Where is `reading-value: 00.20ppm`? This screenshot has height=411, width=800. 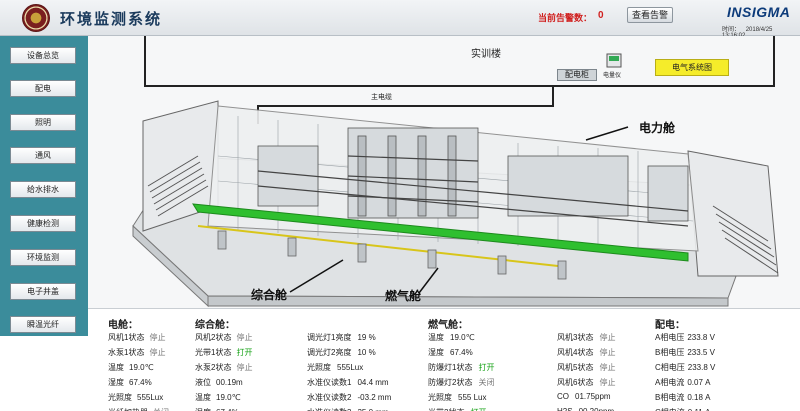
reading-value: 00.20ppm is located at coordinates (597, 409).